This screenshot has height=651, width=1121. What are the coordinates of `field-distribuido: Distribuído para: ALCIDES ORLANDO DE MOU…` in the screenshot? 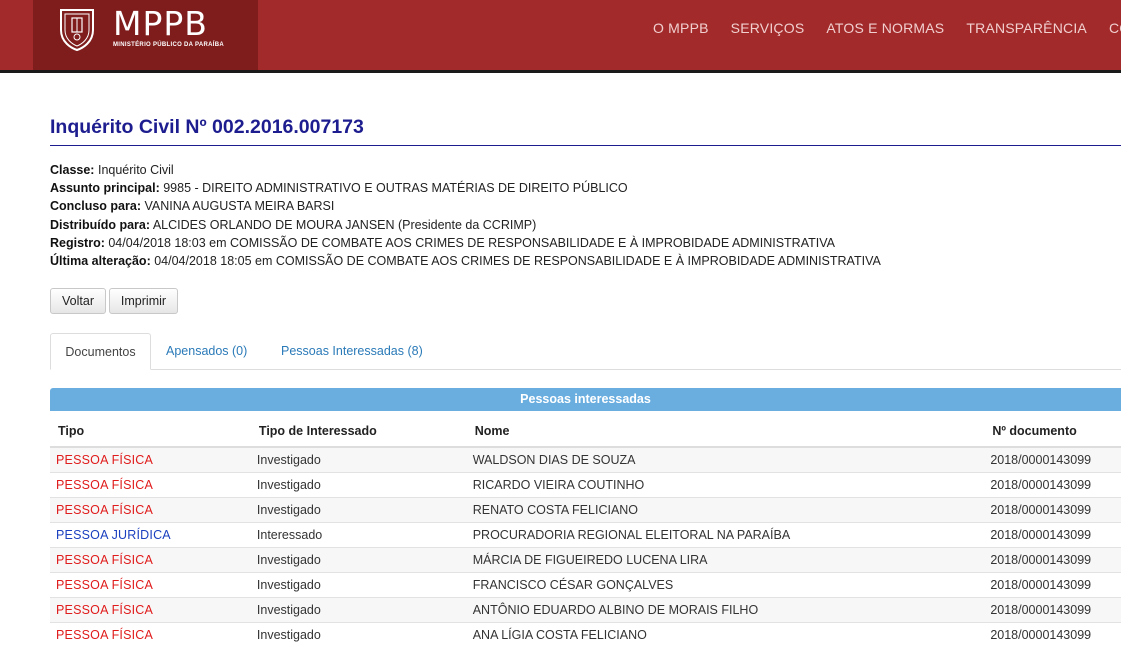 It's located at (465, 225).